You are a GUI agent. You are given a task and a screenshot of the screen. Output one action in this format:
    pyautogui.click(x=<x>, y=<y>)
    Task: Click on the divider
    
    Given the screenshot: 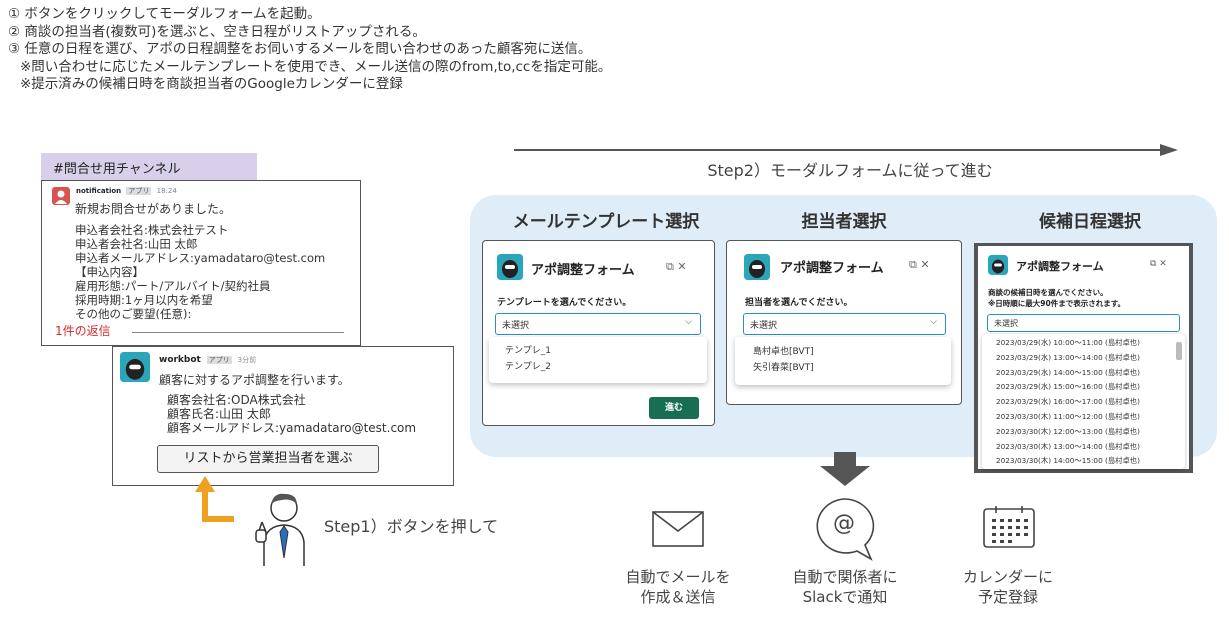 What is the action you would take?
    pyautogui.click(x=238, y=332)
    